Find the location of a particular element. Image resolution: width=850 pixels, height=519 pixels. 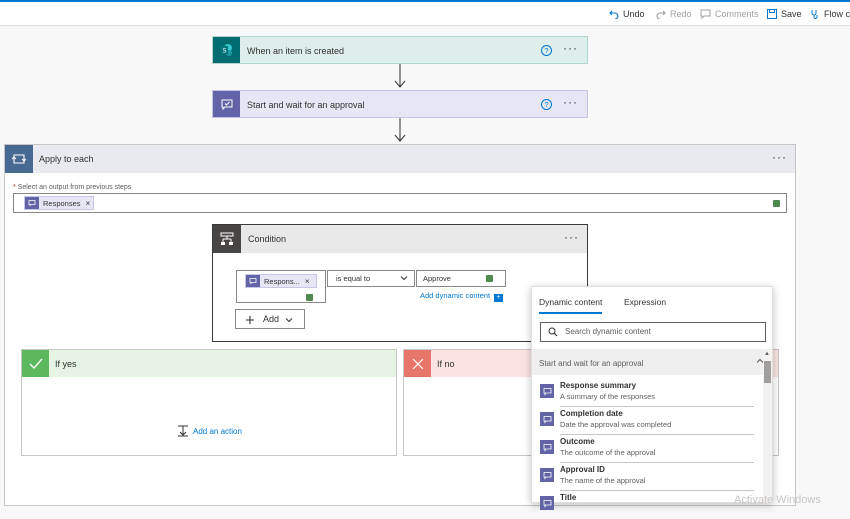

dynamic-item-desc: The outcome of the approval is located at coordinates (608, 452).